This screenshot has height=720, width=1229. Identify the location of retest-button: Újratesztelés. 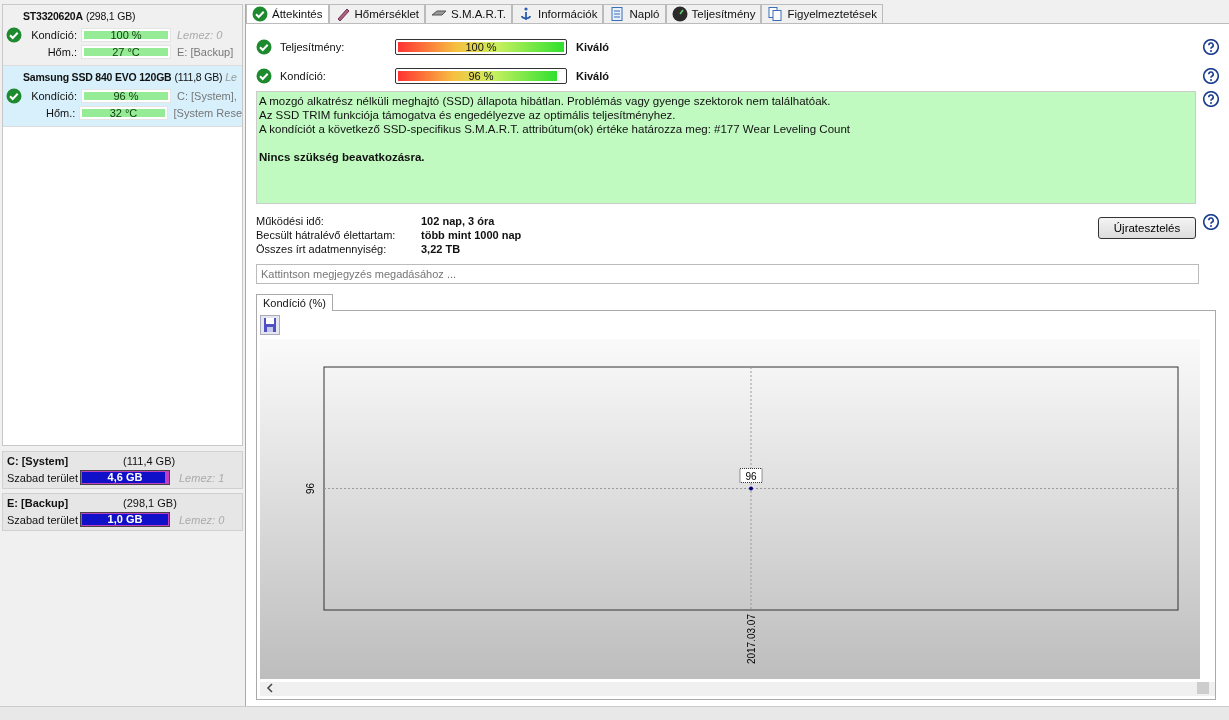
(1147, 228).